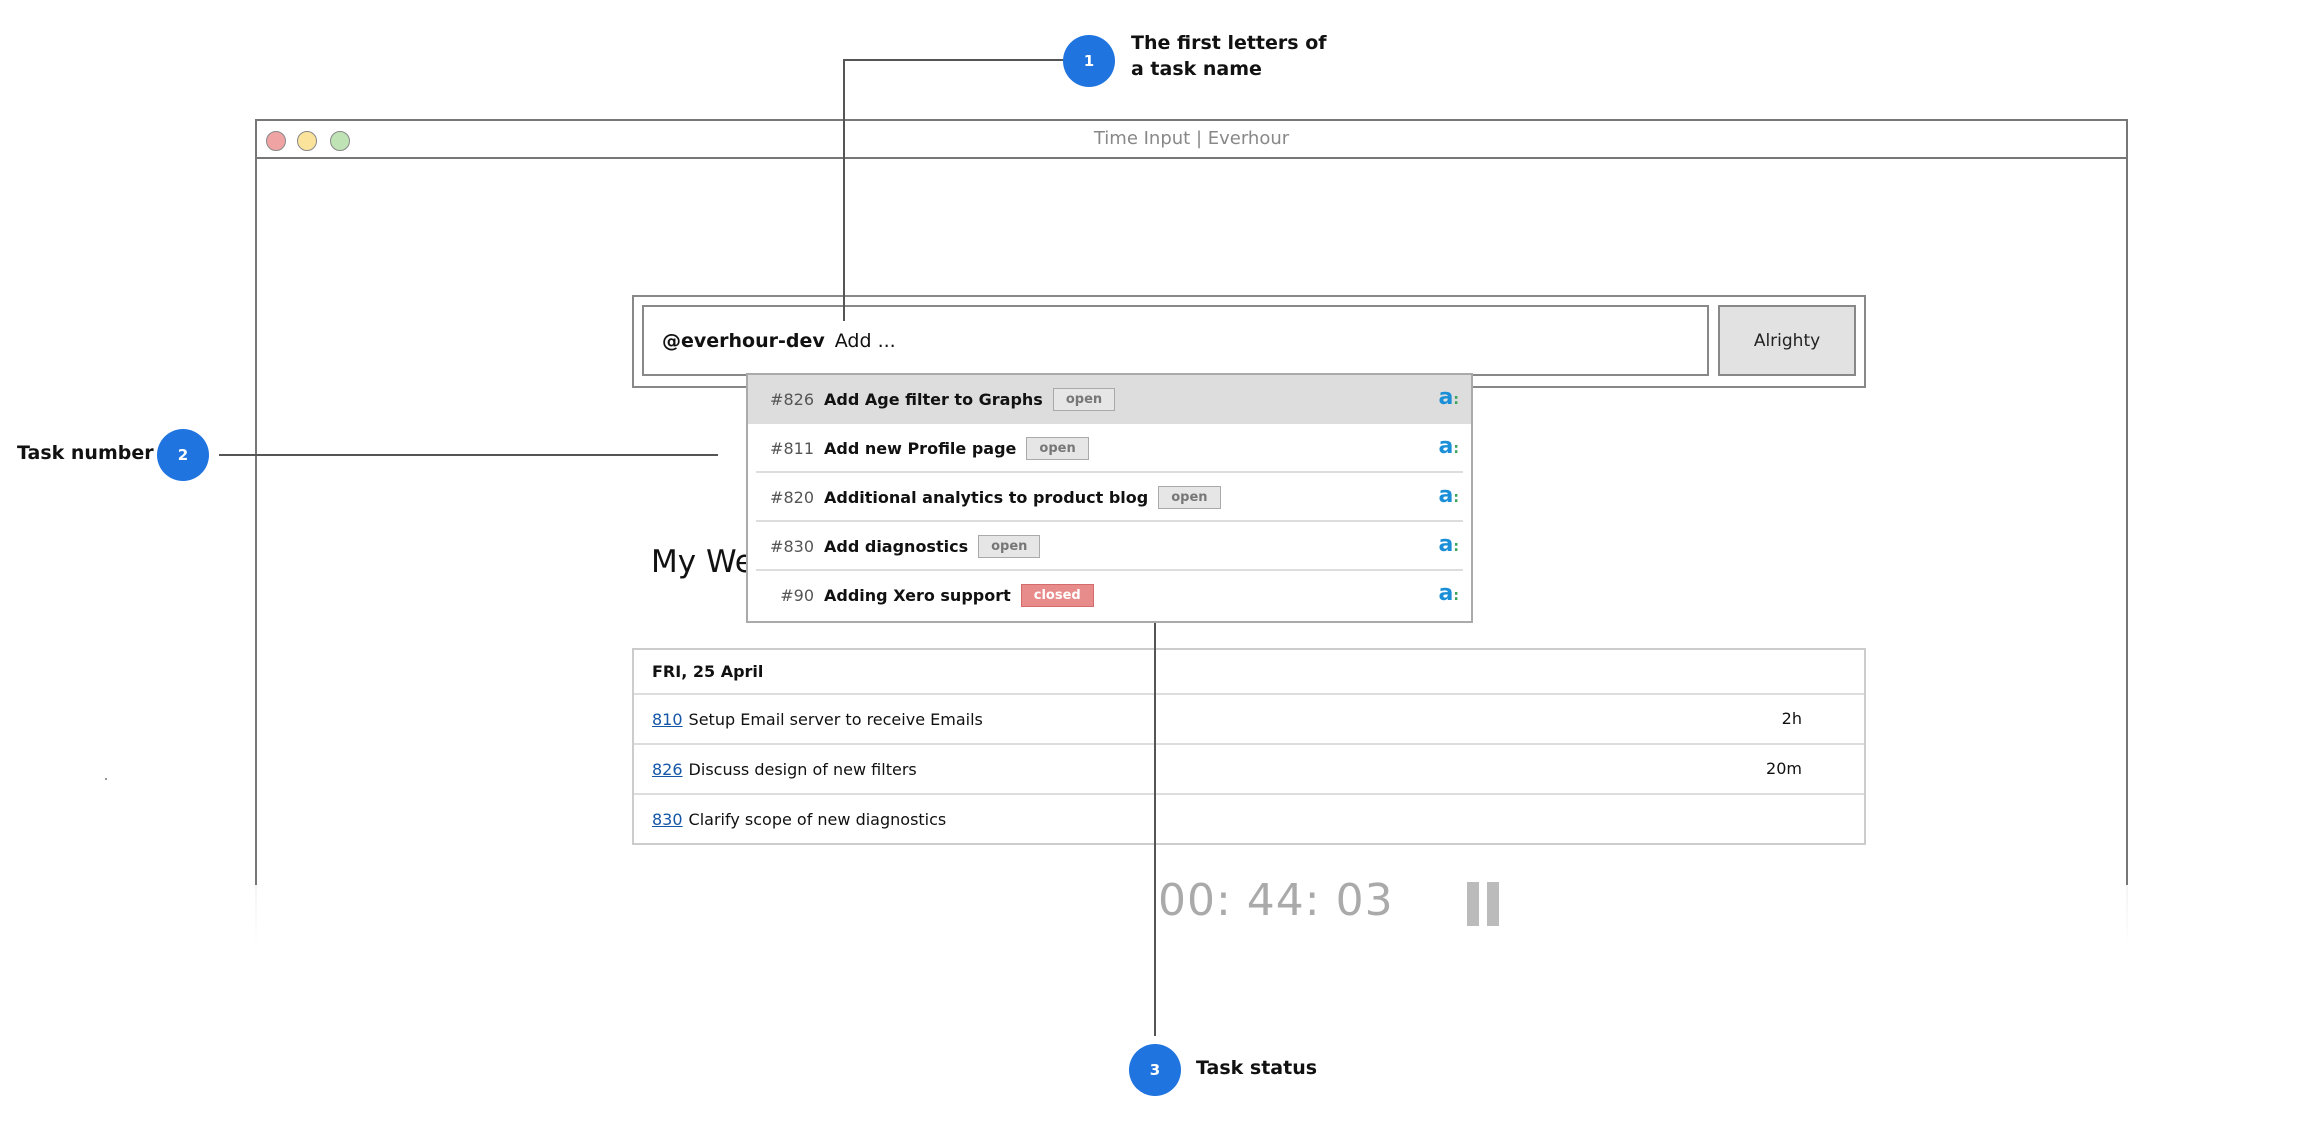 This screenshot has width=2300, height=1140. I want to click on task-duration: 2h, so click(1791, 718).